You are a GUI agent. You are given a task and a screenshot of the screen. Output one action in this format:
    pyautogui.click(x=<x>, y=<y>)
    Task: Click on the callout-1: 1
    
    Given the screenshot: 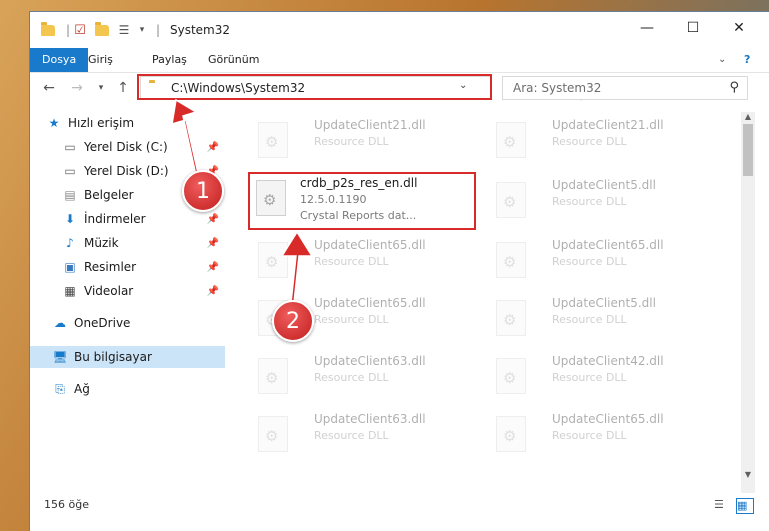 What is the action you would take?
    pyautogui.click(x=203, y=191)
    